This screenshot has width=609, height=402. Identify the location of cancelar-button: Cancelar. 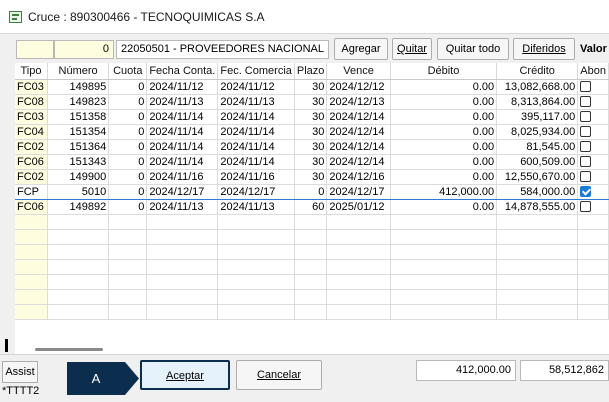
(279, 375).